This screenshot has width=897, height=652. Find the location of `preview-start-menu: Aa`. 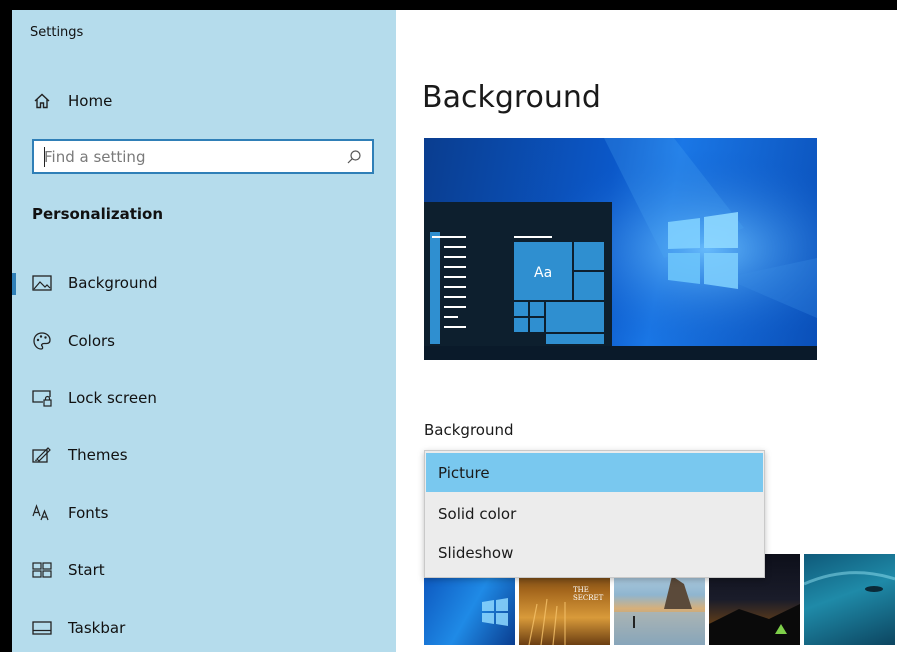

preview-start-menu: Aa is located at coordinates (518, 274).